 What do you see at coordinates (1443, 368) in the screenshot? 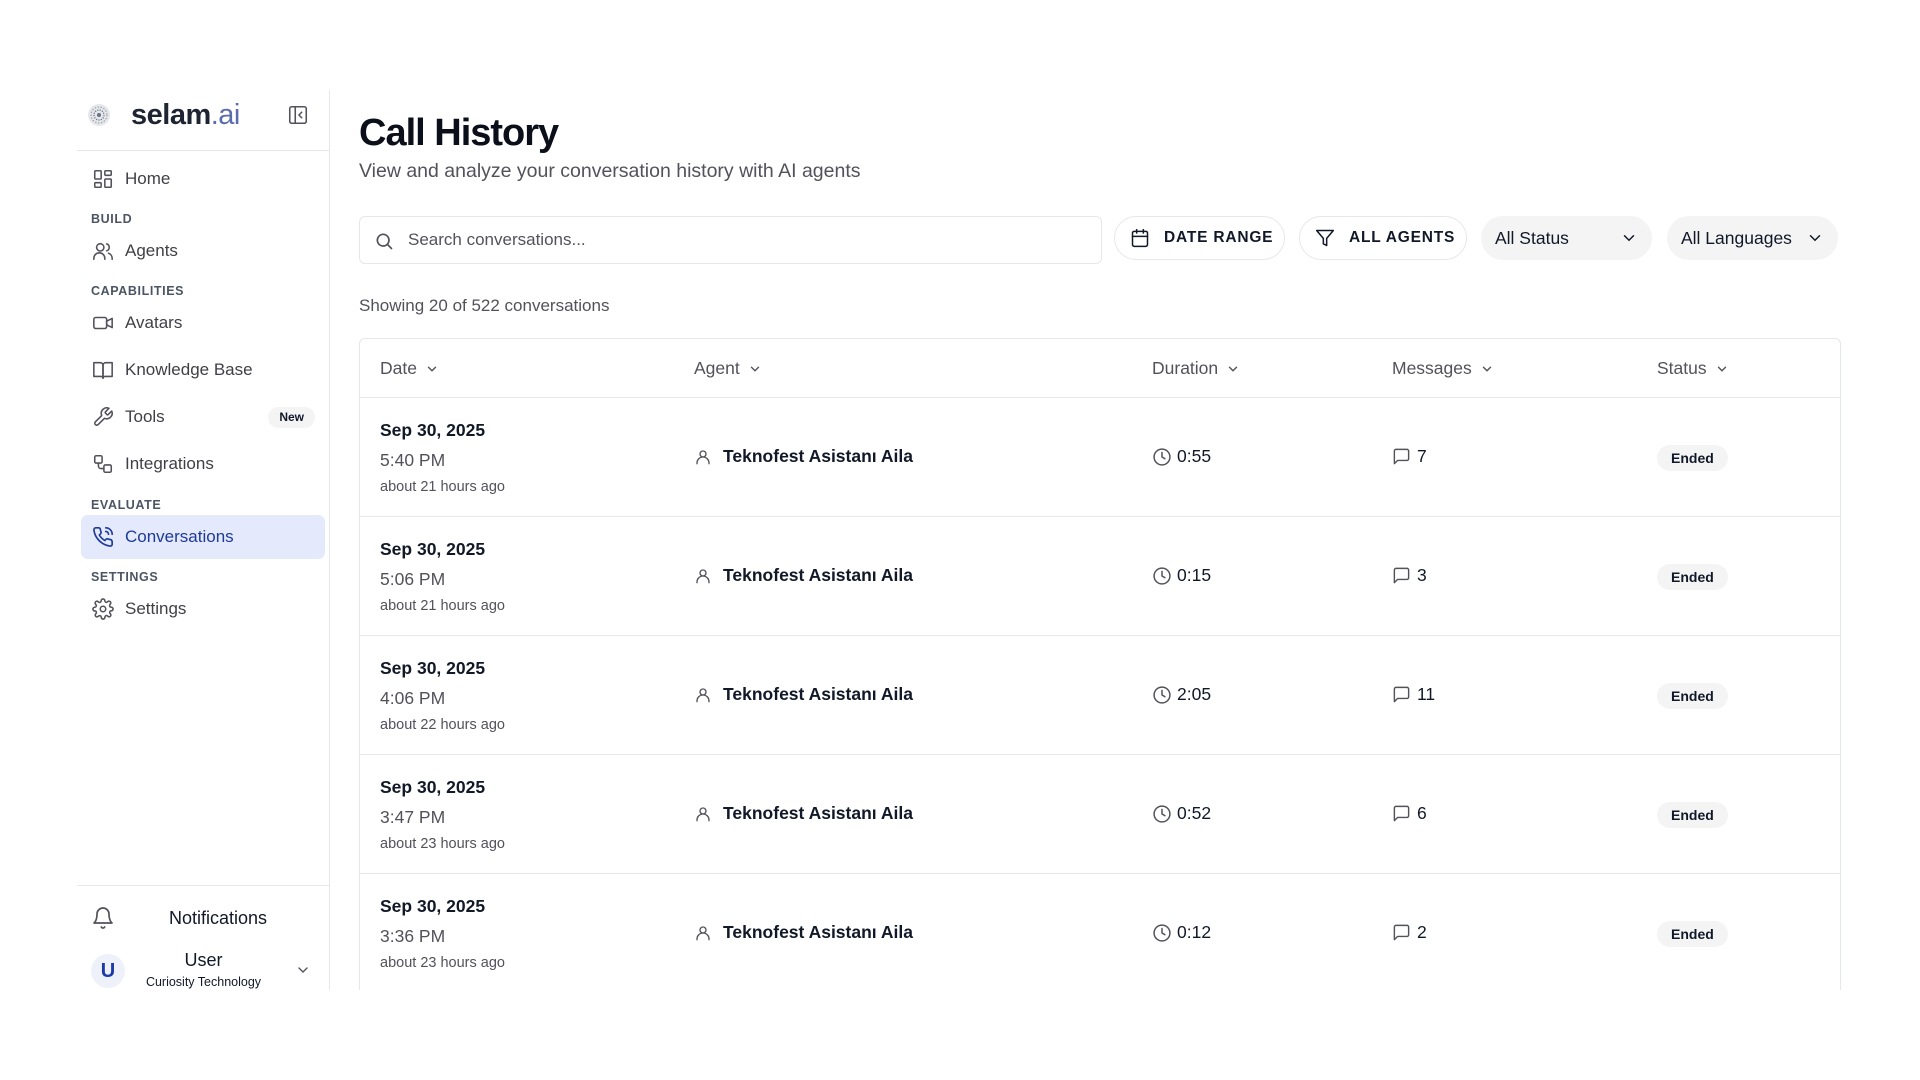
I see `column-header-messages: Messages` at bounding box center [1443, 368].